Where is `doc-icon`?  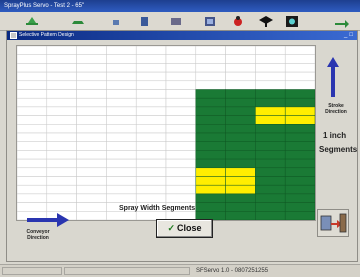 doc-icon is located at coordinates (144, 21).